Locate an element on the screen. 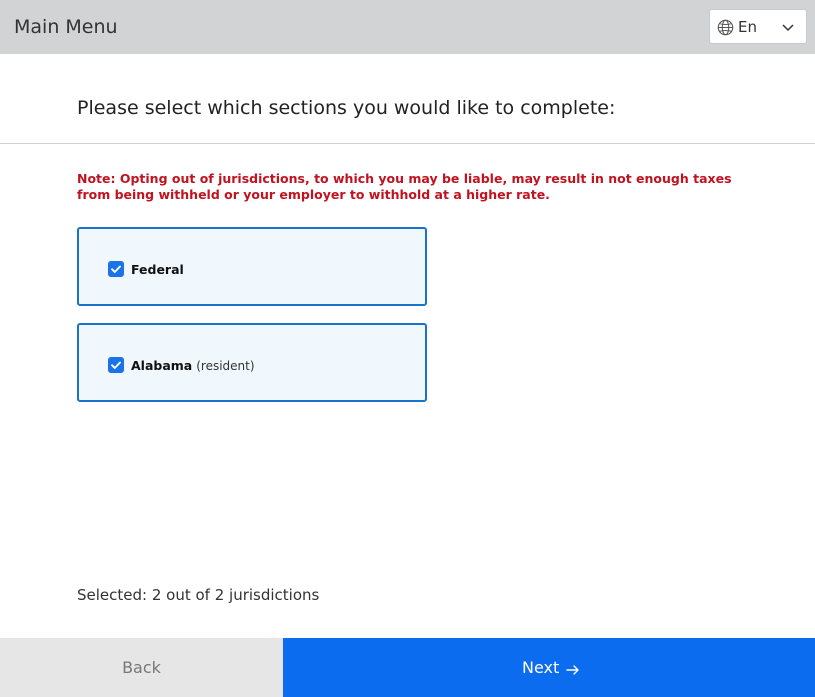 The image size is (815, 697). selection-summary: Selected: 2 out of 2 jurisdictions is located at coordinates (198, 595).